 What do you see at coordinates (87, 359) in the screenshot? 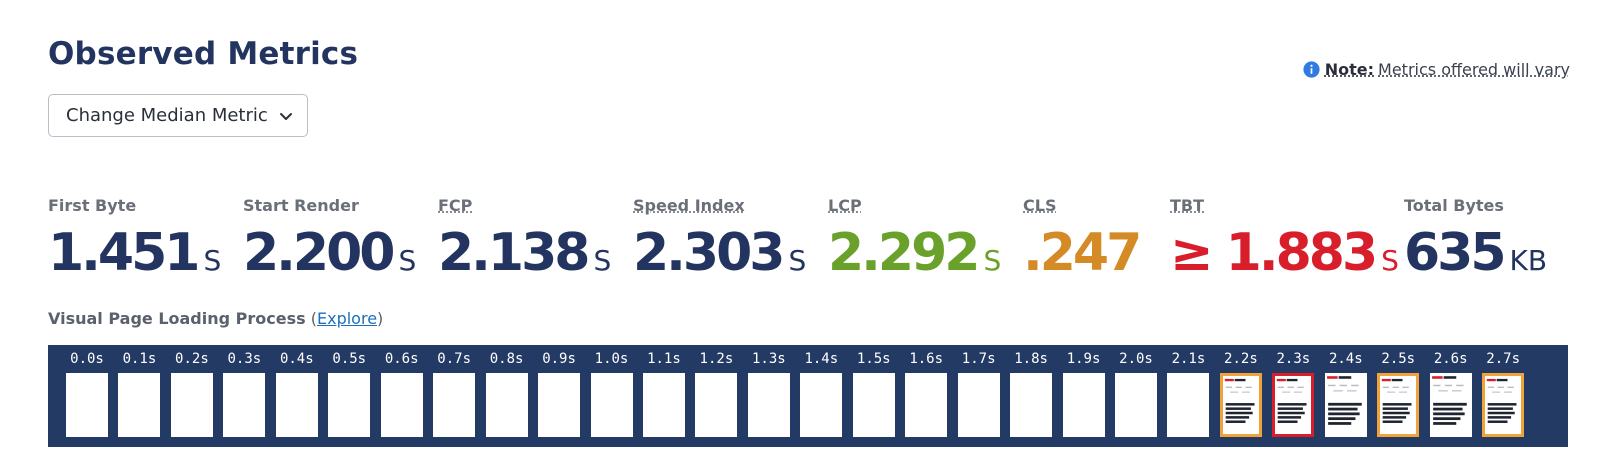
I see `frame-timestamp: 0.0s` at bounding box center [87, 359].